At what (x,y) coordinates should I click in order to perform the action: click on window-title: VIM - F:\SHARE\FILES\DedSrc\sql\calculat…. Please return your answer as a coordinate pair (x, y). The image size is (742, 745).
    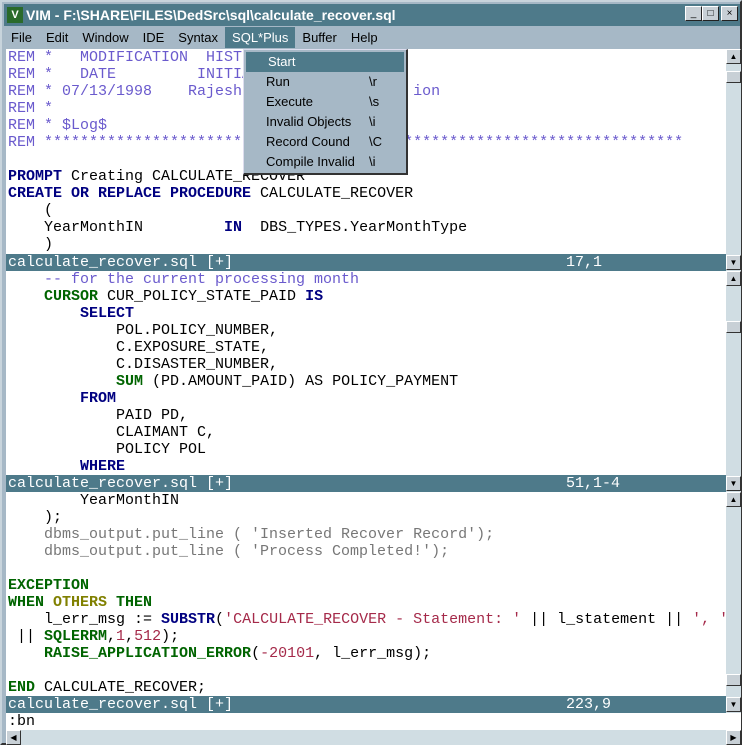
    Looking at the image, I should click on (211, 15).